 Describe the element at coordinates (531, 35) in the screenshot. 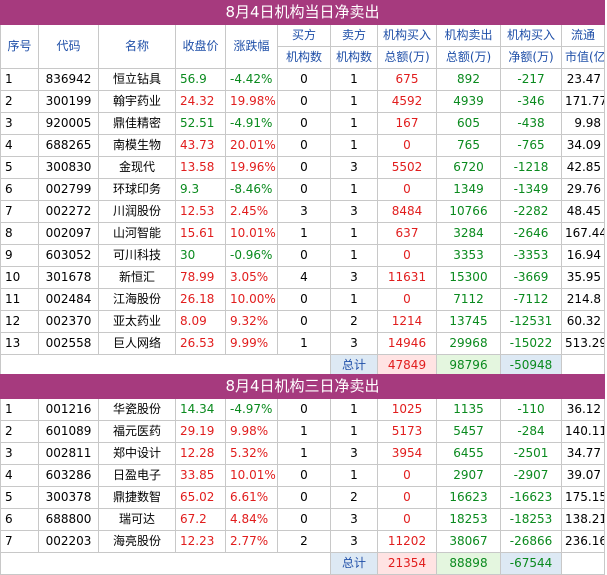

I see `header-inst-net: 机构买入` at that location.